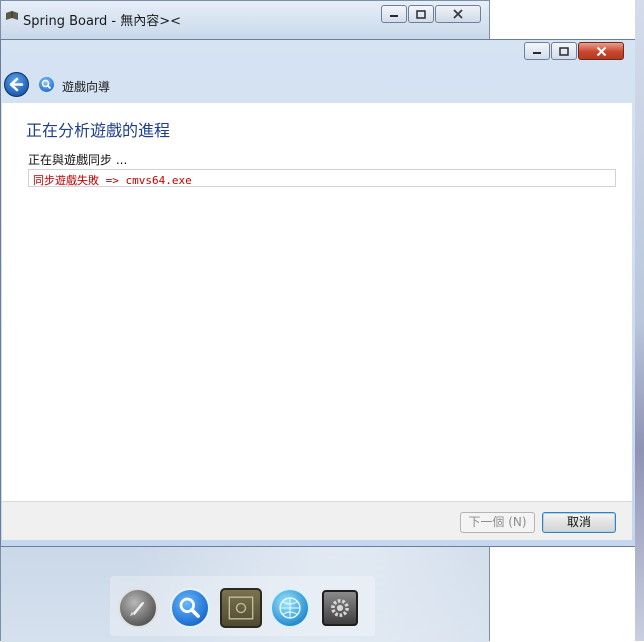 The image size is (644, 642). I want to click on back-button, so click(16, 84).